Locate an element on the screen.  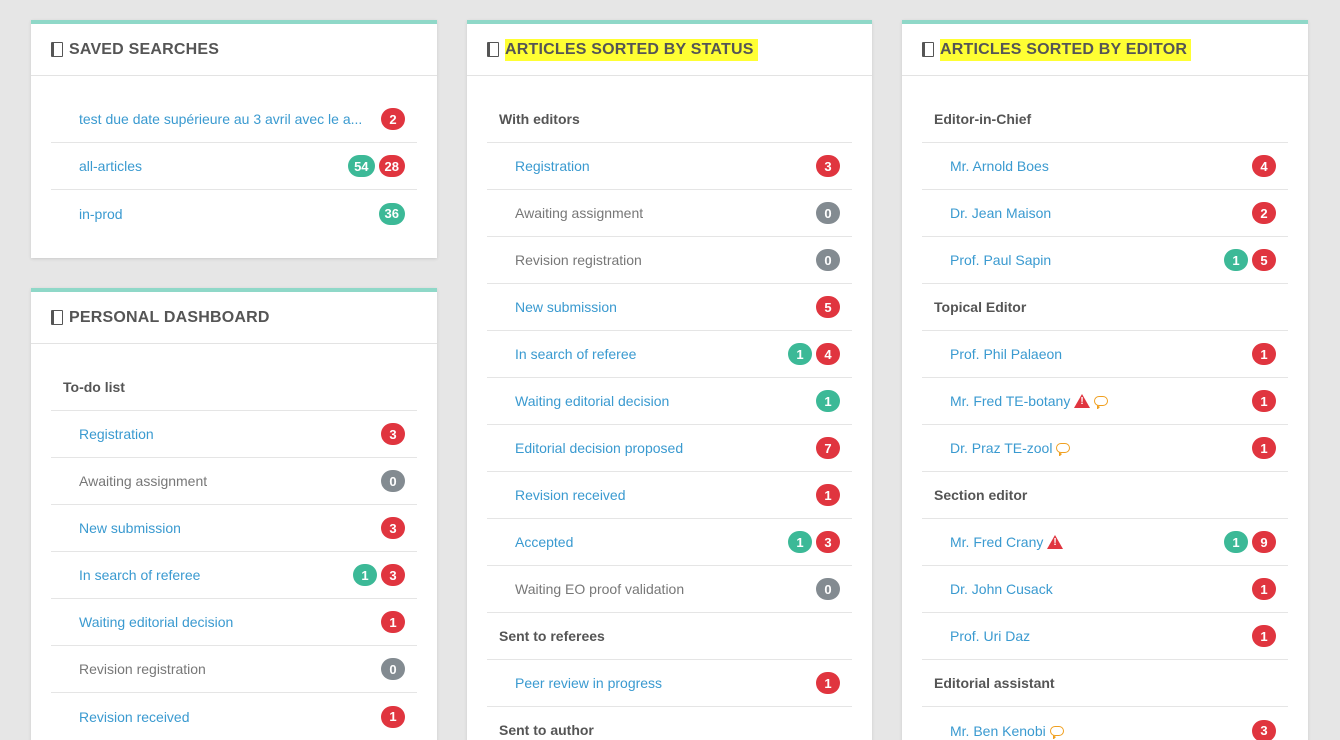
list-item: Mr. Arnold Boes 4 is located at coordinates (1105, 166).